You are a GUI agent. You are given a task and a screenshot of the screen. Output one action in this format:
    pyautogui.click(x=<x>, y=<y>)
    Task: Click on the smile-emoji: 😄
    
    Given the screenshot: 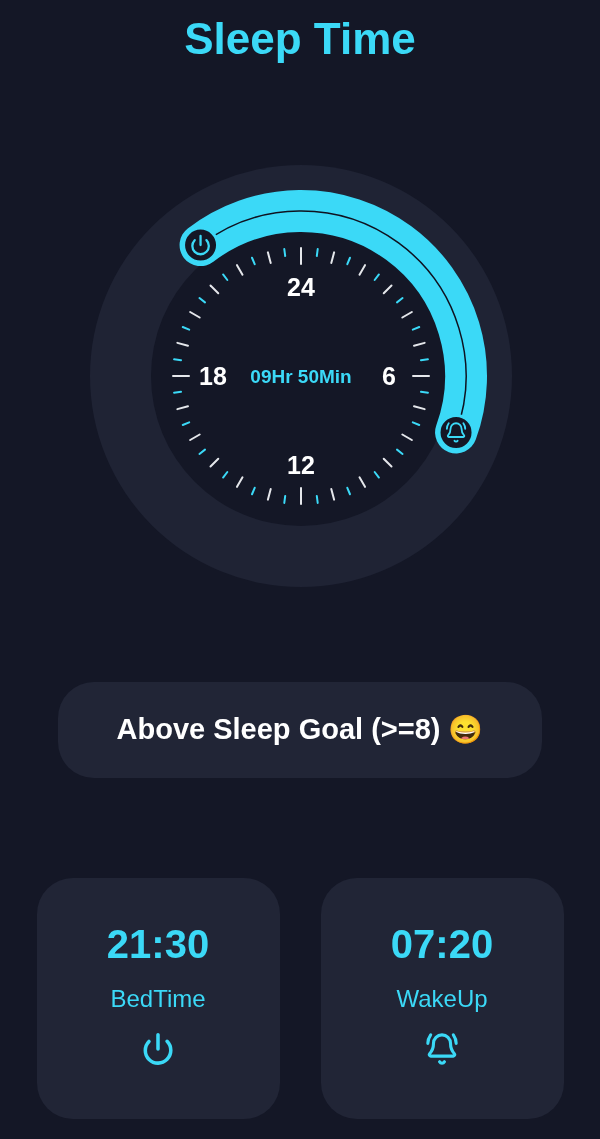 What is the action you would take?
    pyautogui.click(x=466, y=730)
    